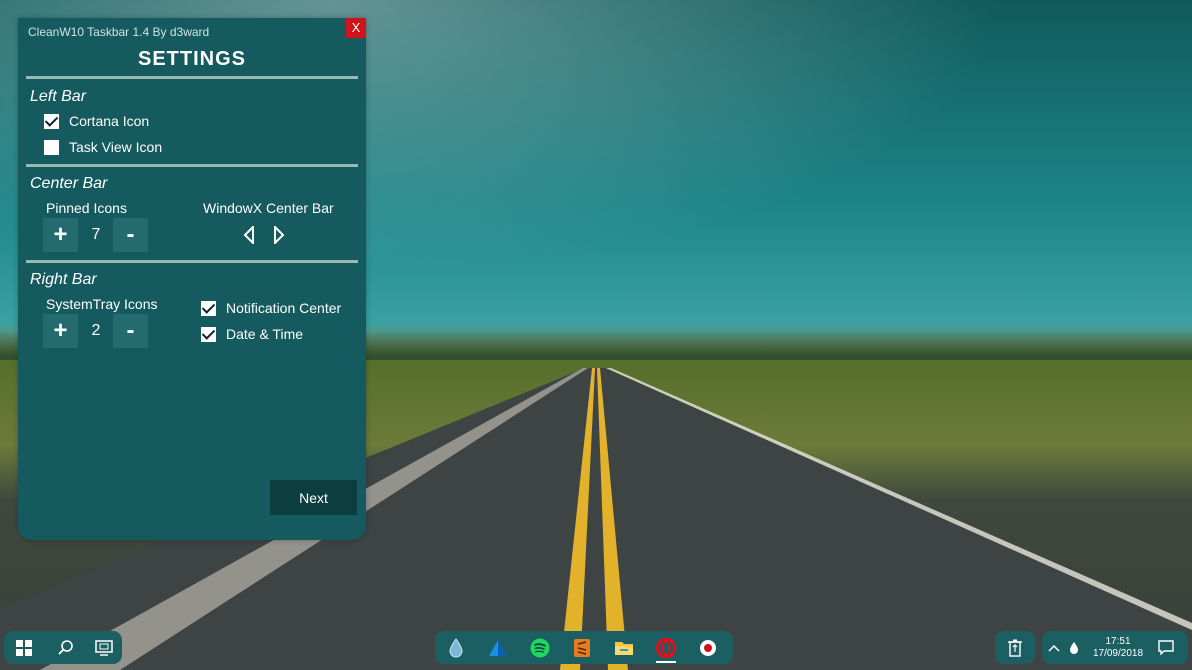 This screenshot has width=1192, height=670. I want to click on taskbar-tray-left, so click(1015, 647).